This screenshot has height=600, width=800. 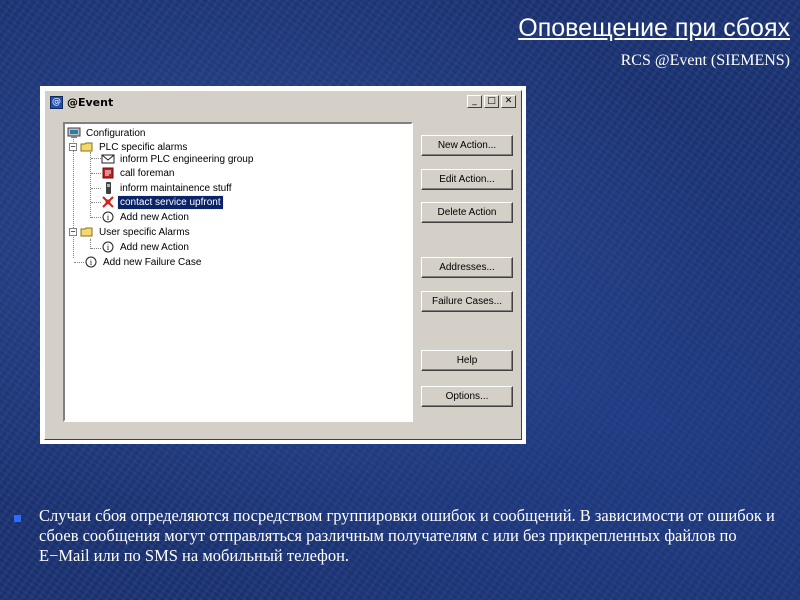 I want to click on computer-icon, so click(x=74, y=133).